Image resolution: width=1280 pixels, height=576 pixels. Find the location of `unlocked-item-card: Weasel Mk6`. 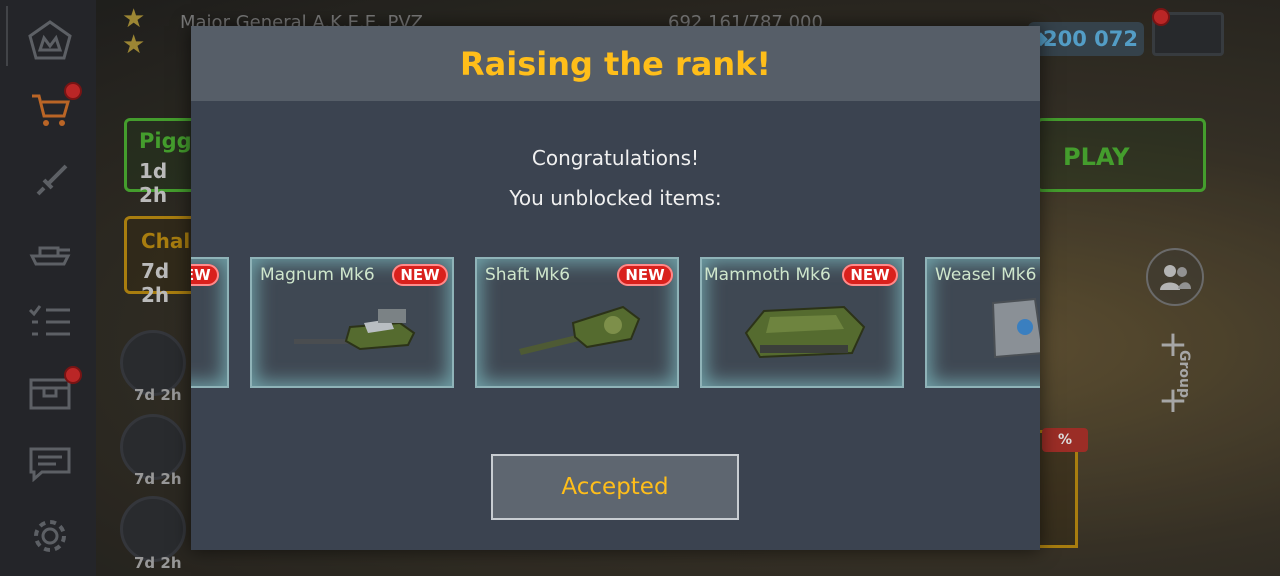

unlocked-item-card: Weasel Mk6 is located at coordinates (982, 322).